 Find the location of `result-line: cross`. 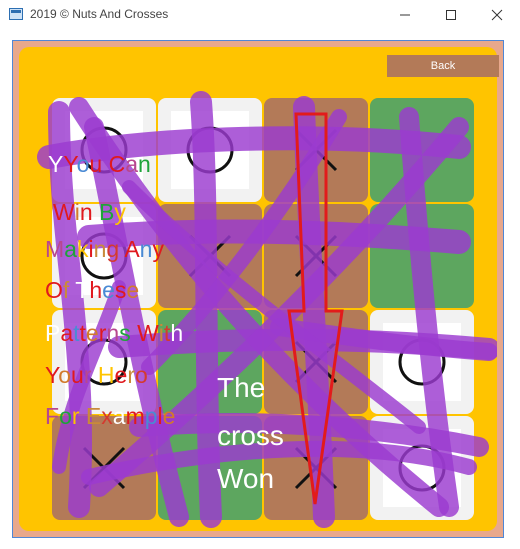

result-line: cross is located at coordinates (250, 435).